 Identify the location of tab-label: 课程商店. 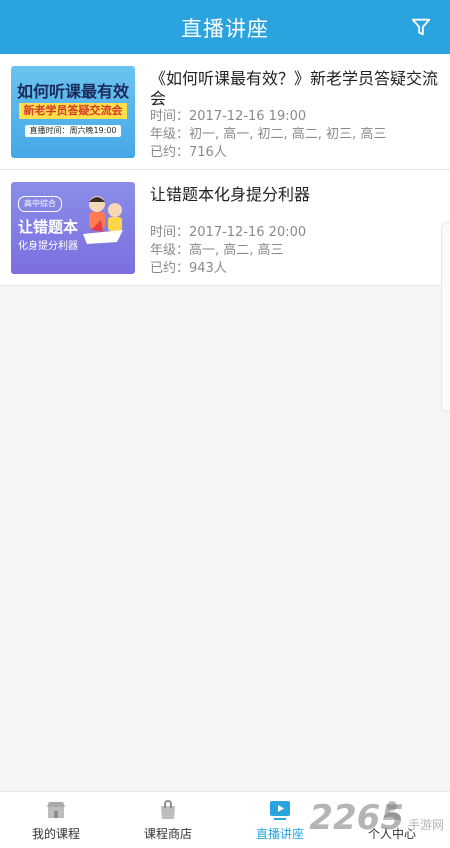
(167, 834).